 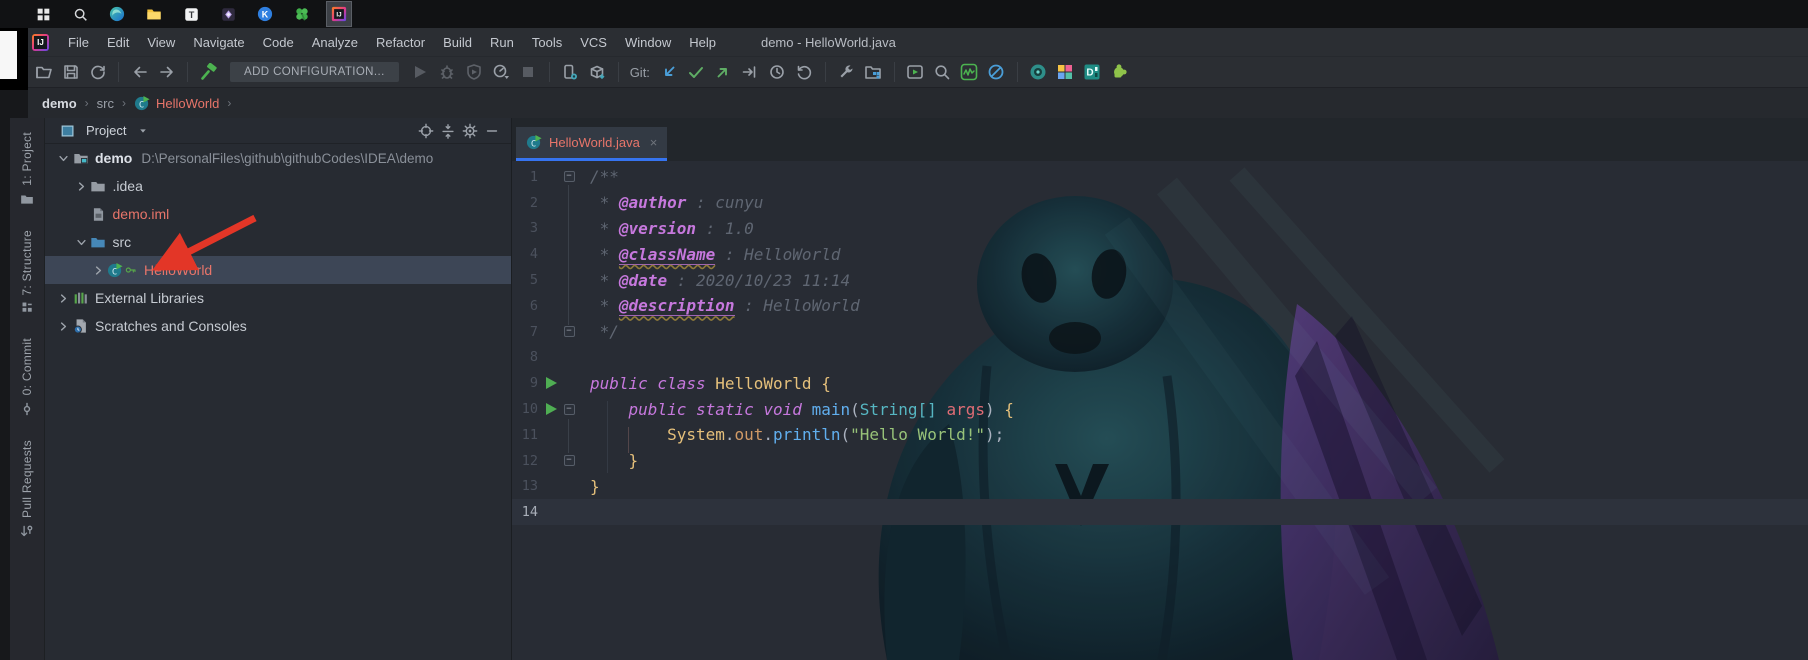 What do you see at coordinates (97, 72) in the screenshot?
I see `synchronize-icon` at bounding box center [97, 72].